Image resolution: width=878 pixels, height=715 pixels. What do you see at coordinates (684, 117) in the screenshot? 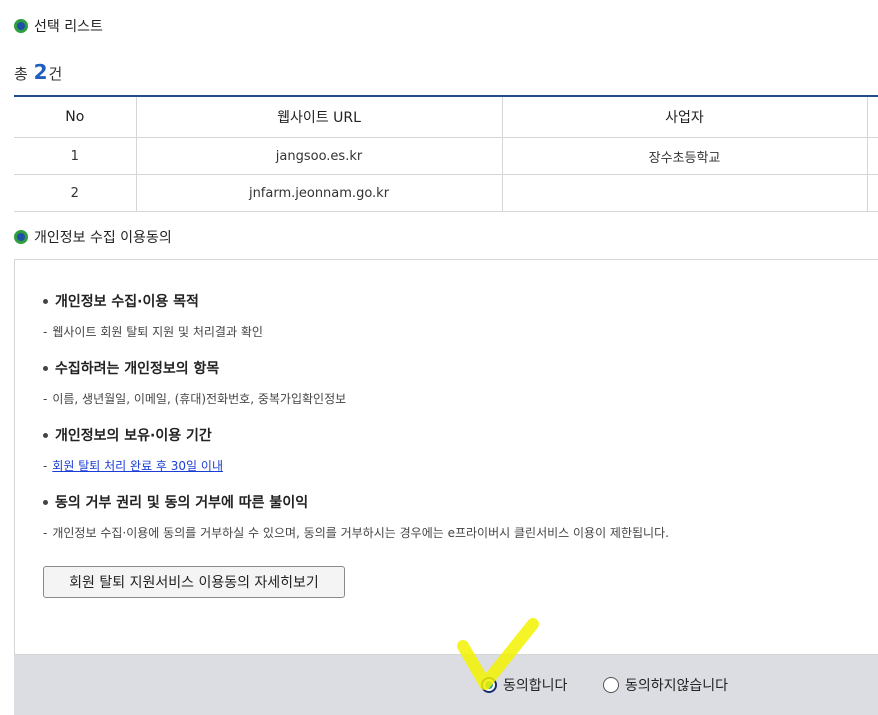
I see `col-header-company: 사업자` at bounding box center [684, 117].